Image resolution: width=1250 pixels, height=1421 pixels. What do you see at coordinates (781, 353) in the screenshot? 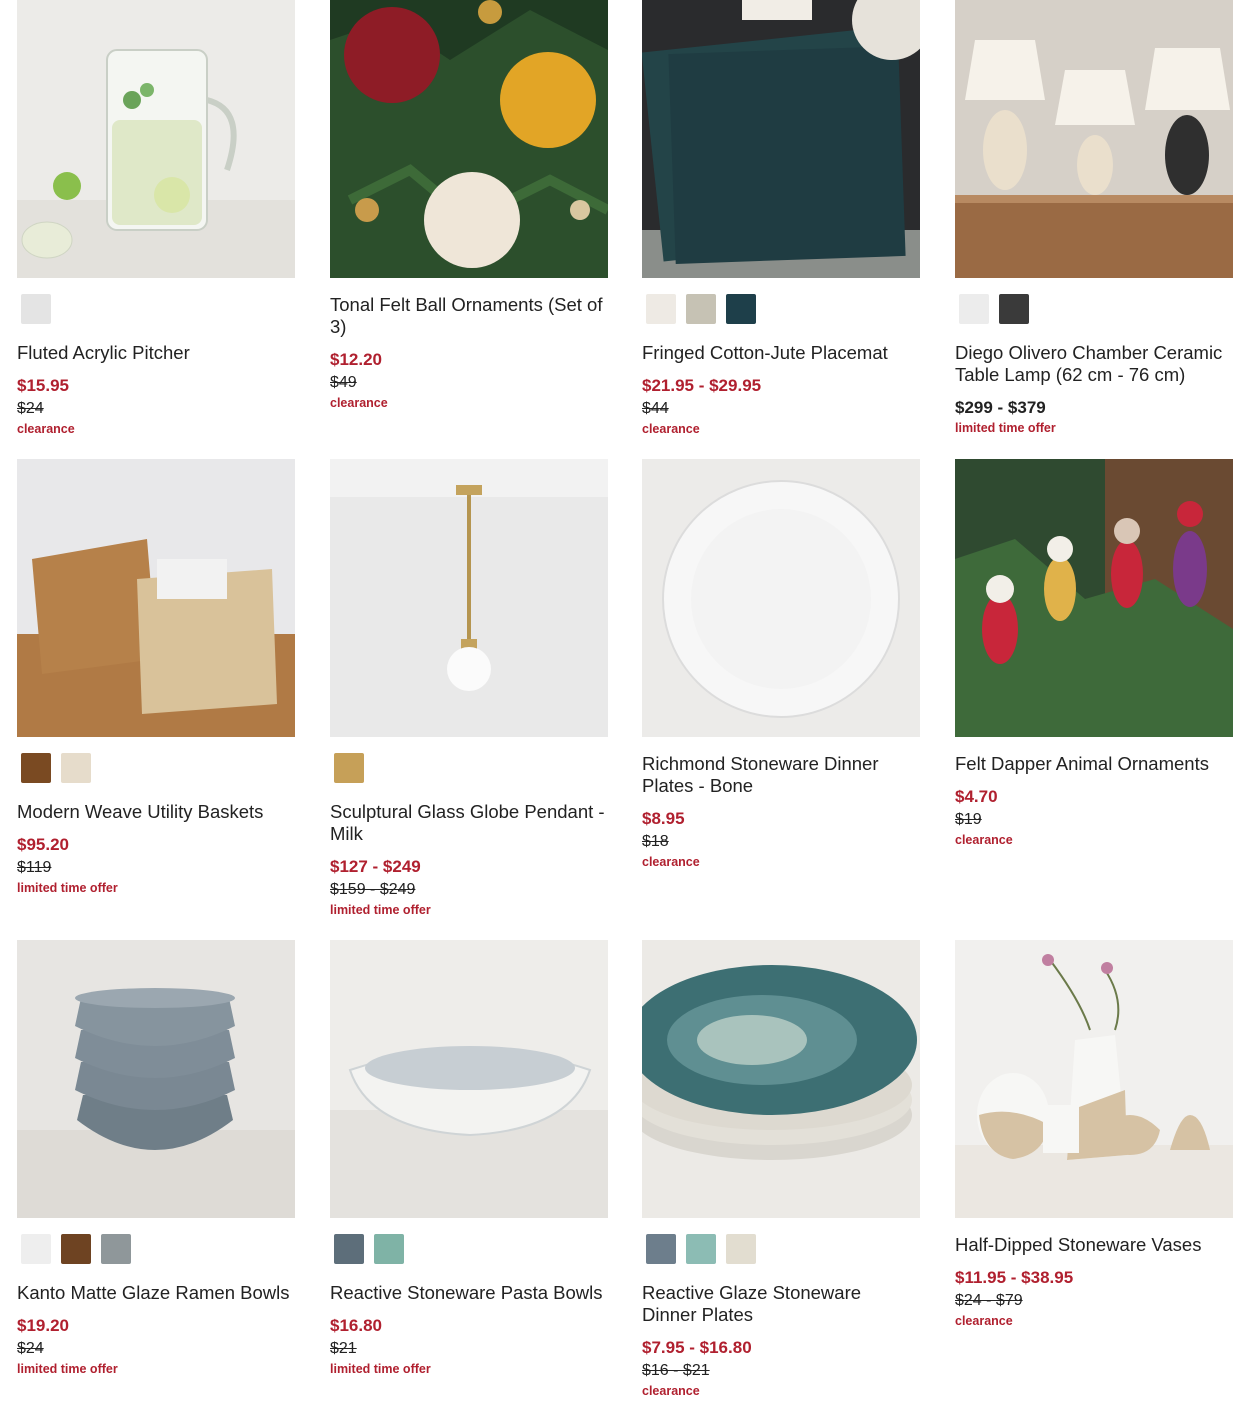
I see `product-title: Fringed Cotton-Jute Placemat` at bounding box center [781, 353].